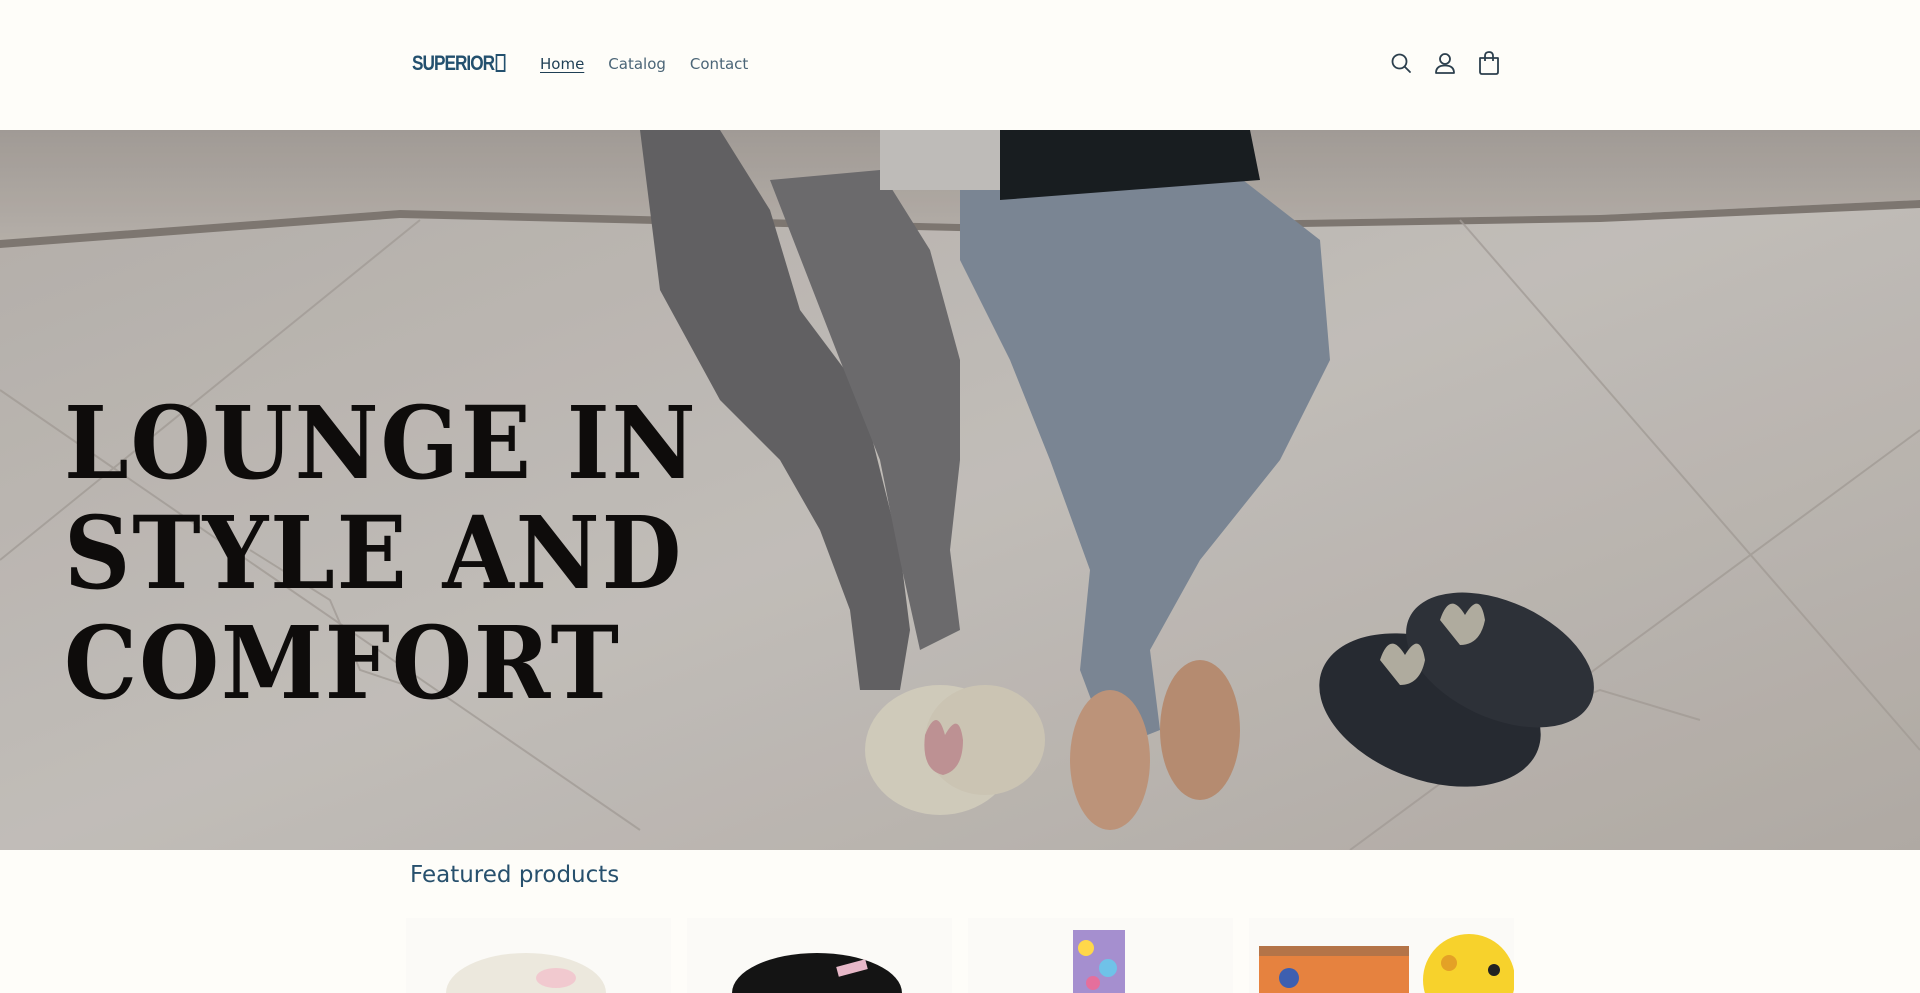 The height and width of the screenshot is (993, 1920). Describe the element at coordinates (1489, 63) in the screenshot. I see `cart-icon` at that location.